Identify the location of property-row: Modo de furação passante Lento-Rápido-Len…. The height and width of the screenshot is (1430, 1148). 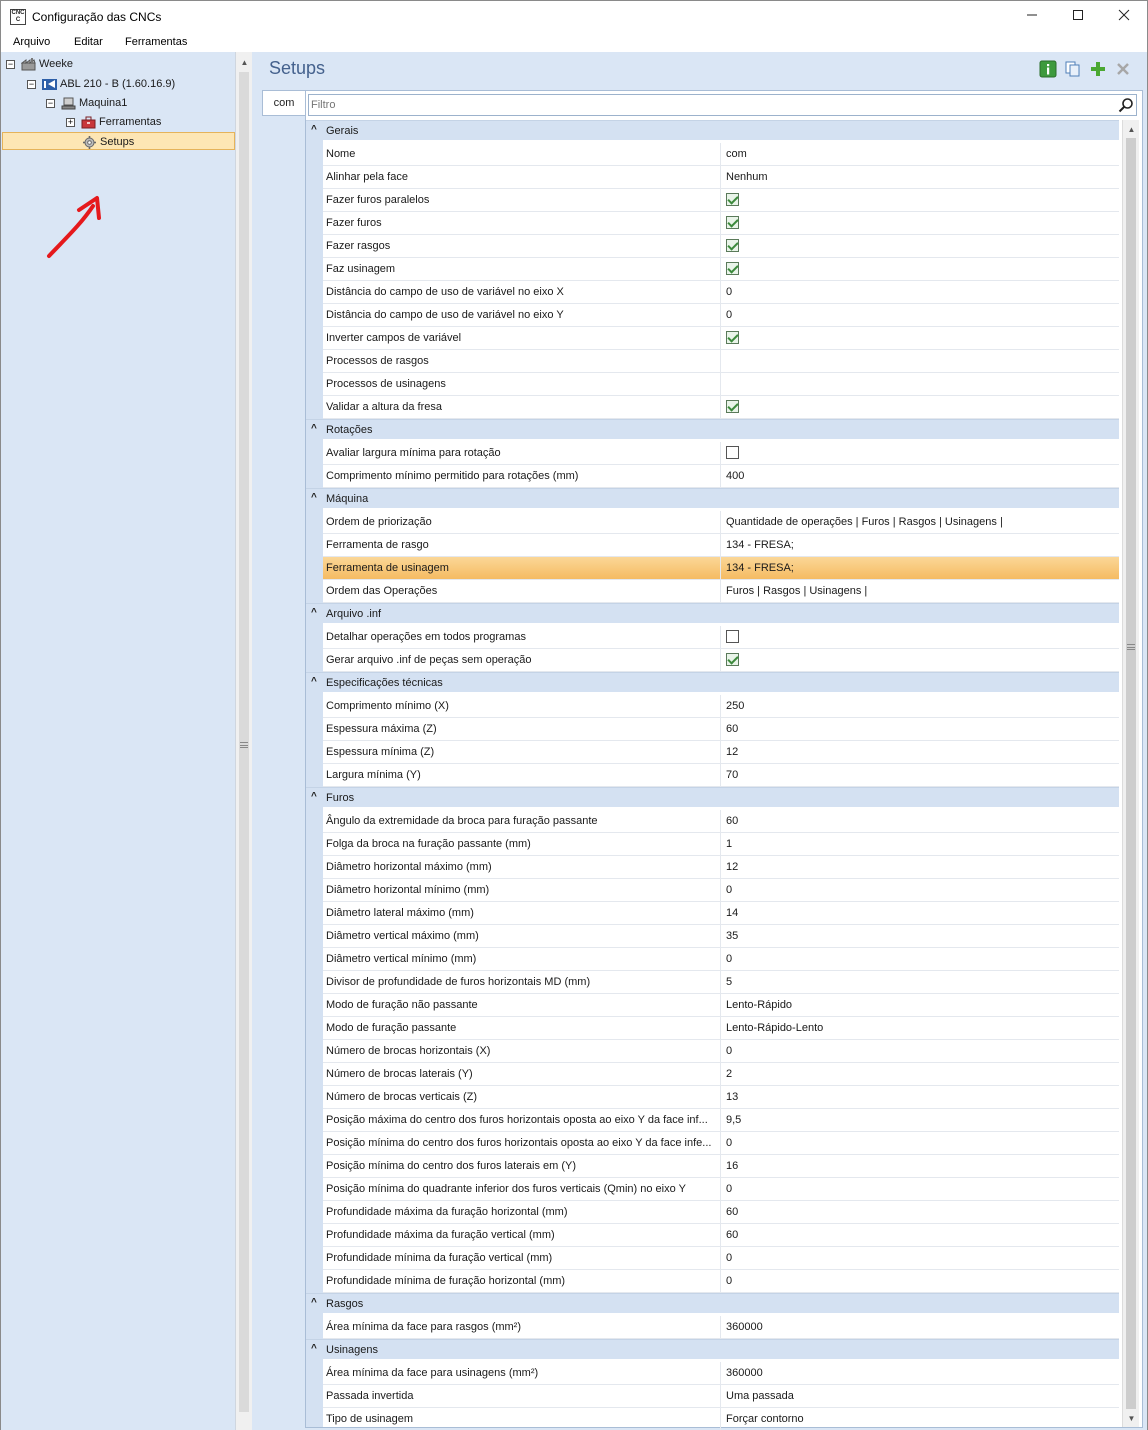
(721, 1028).